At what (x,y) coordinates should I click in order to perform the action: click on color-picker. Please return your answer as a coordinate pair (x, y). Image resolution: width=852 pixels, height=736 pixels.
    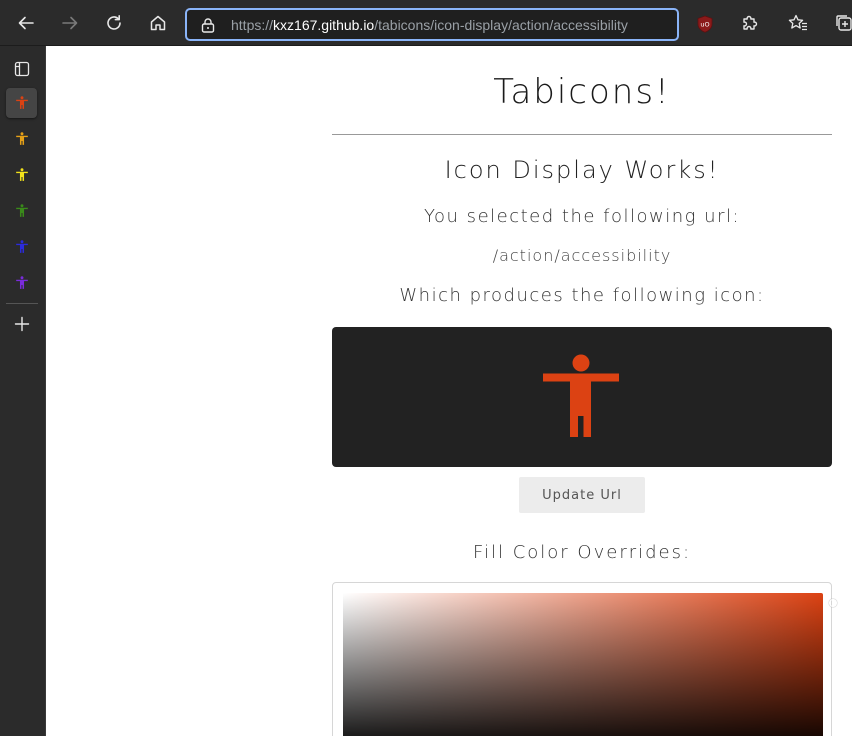
    Looking at the image, I should click on (584, 659).